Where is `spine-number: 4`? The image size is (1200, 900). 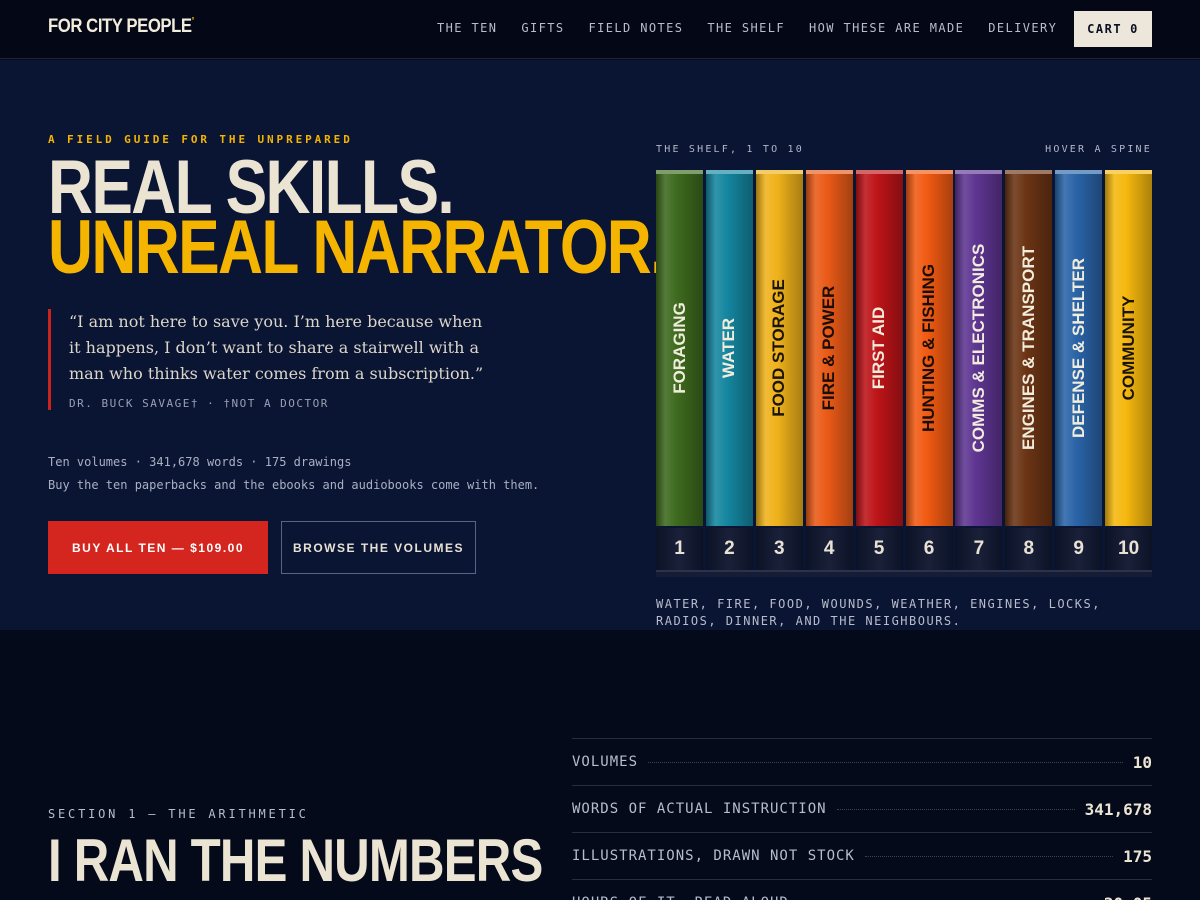 spine-number: 4 is located at coordinates (829, 549).